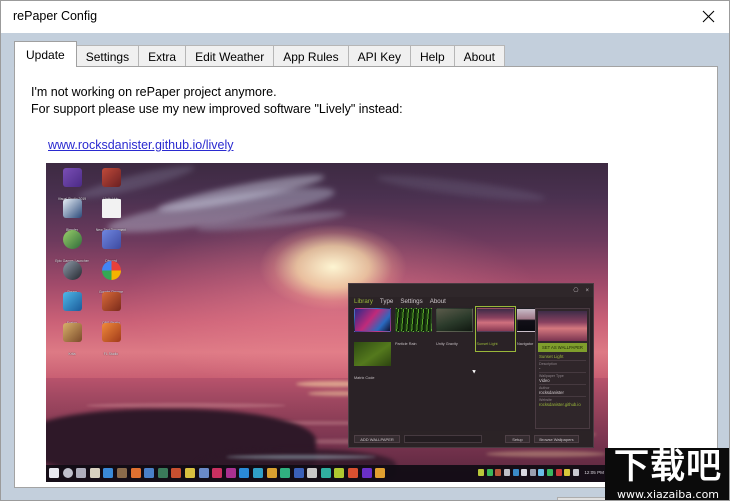 The image size is (730, 501). What do you see at coordinates (447, 344) in the screenshot?
I see `thumbnail-caption: Unity Gravity` at bounding box center [447, 344].